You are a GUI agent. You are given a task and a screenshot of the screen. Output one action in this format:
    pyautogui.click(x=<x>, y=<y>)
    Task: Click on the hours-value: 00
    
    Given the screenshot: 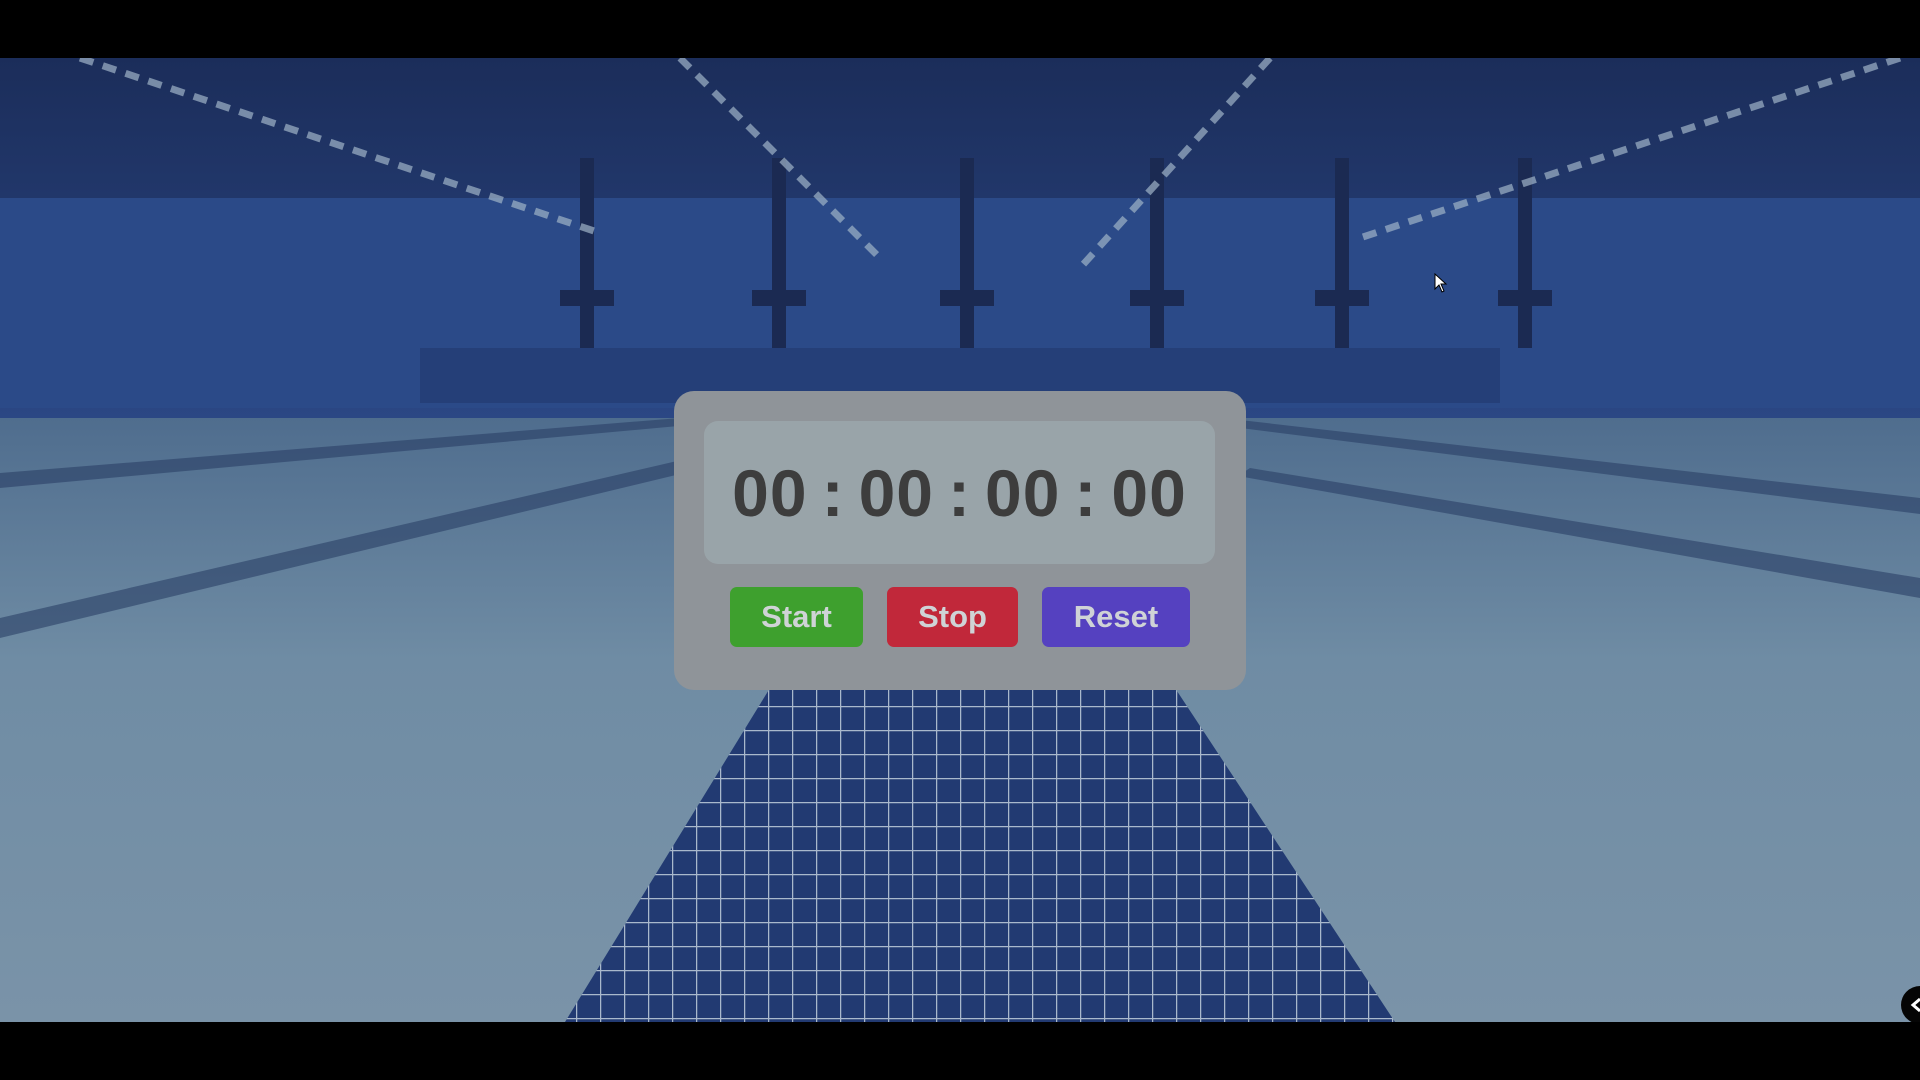 What is the action you would take?
    pyautogui.click(x=770, y=492)
    